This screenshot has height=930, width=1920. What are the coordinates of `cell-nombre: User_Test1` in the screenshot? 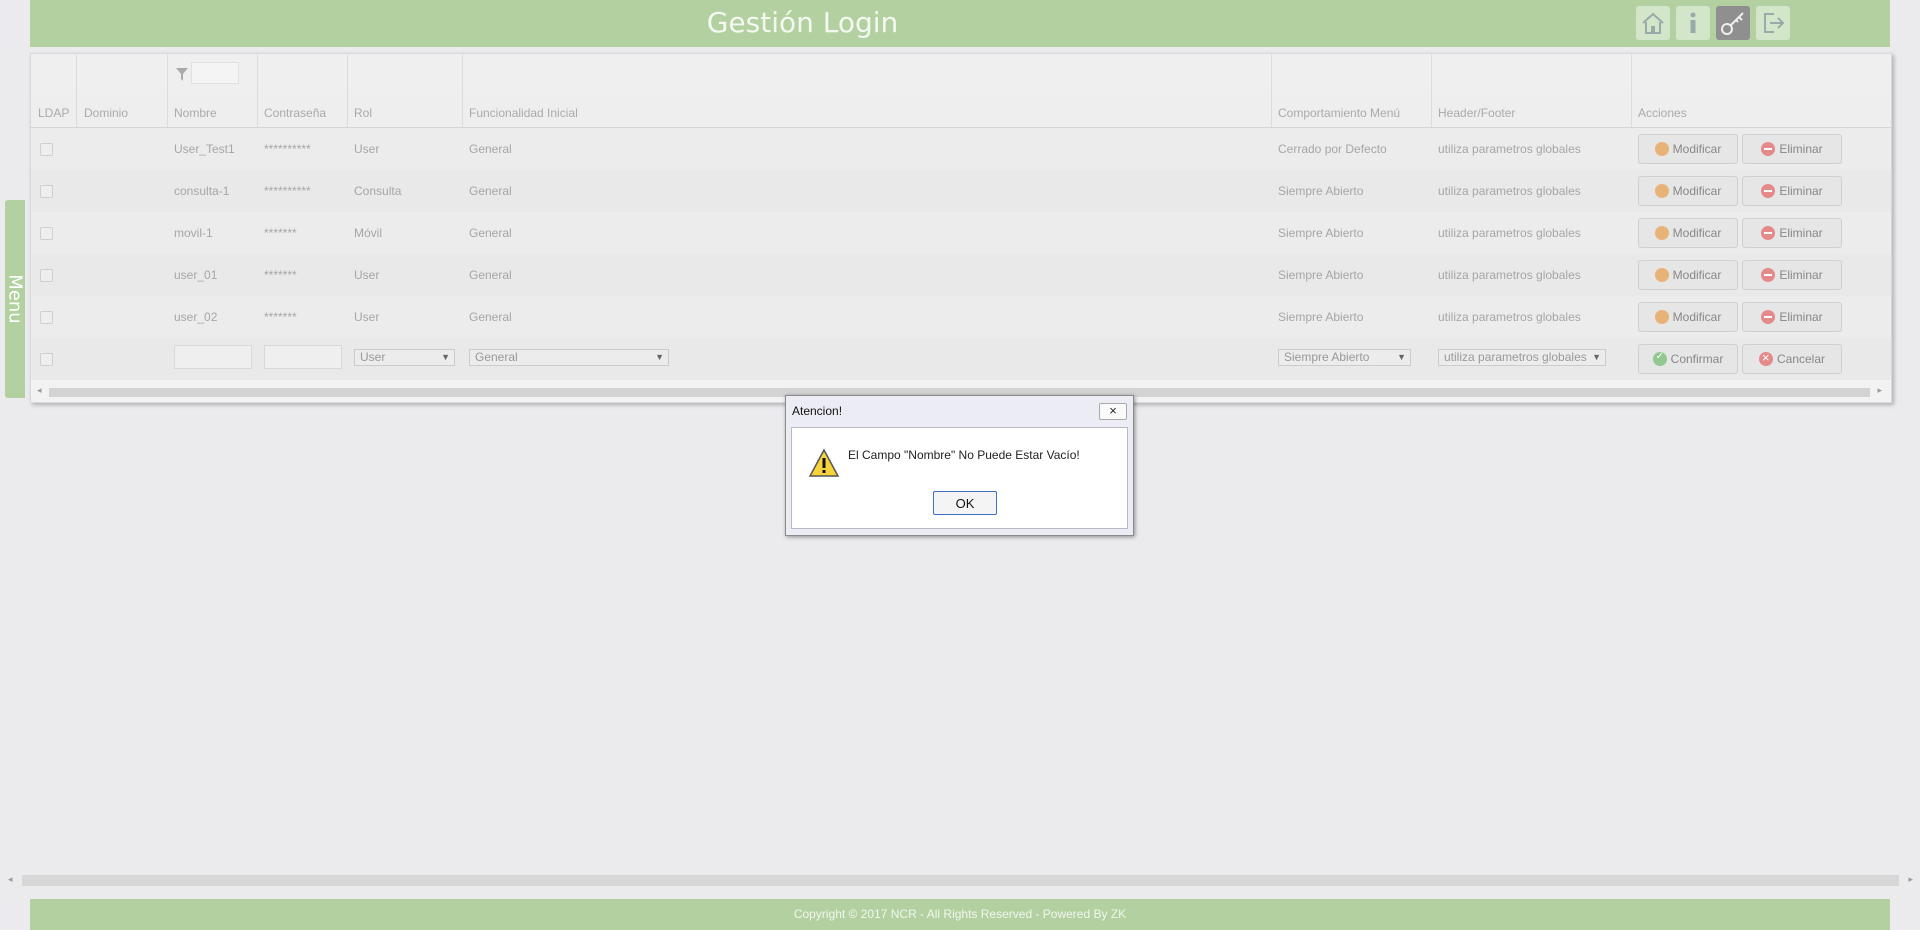 It's located at (204, 149).